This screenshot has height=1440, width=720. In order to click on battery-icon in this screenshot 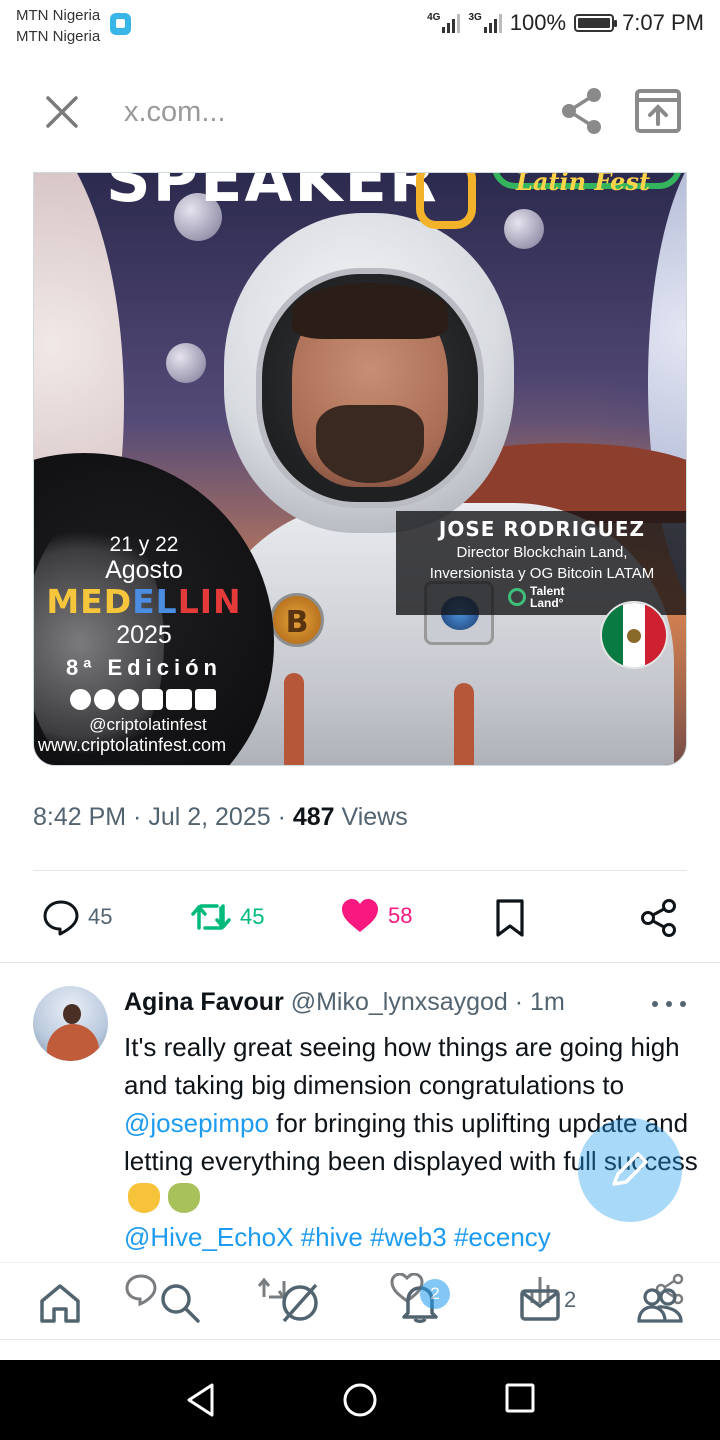, I will do `click(596, 23)`.